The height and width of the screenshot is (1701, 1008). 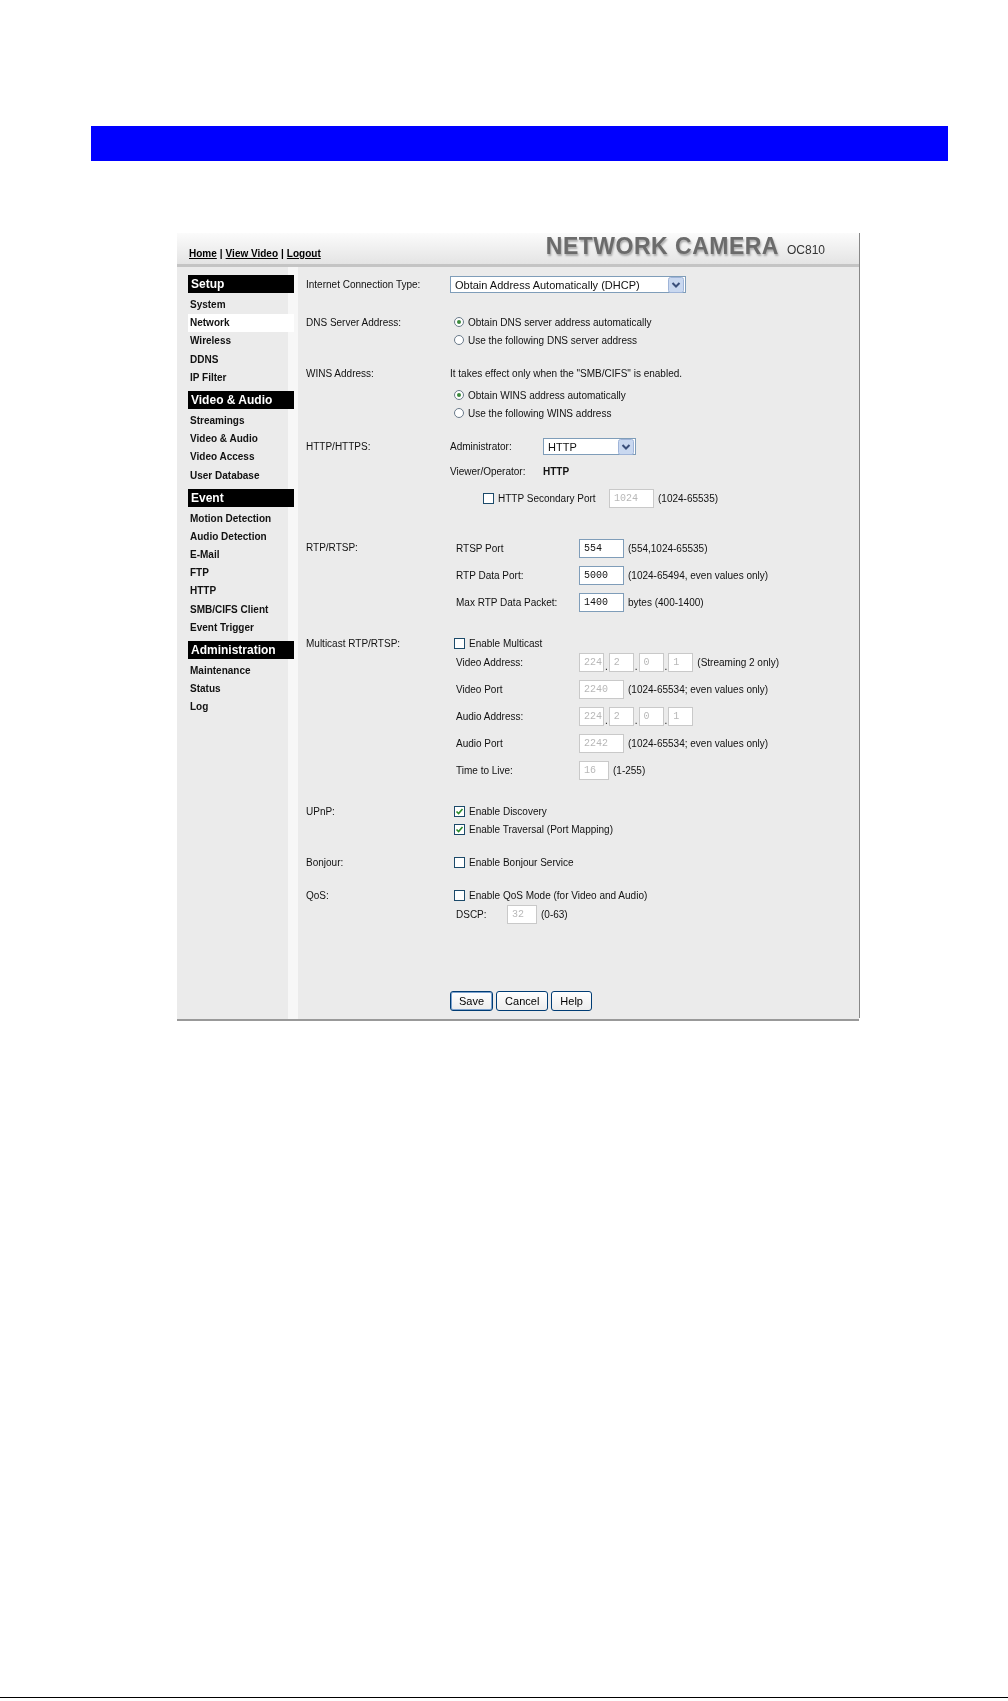 What do you see at coordinates (480, 548) in the screenshot?
I see `field-label: RTSP Port` at bounding box center [480, 548].